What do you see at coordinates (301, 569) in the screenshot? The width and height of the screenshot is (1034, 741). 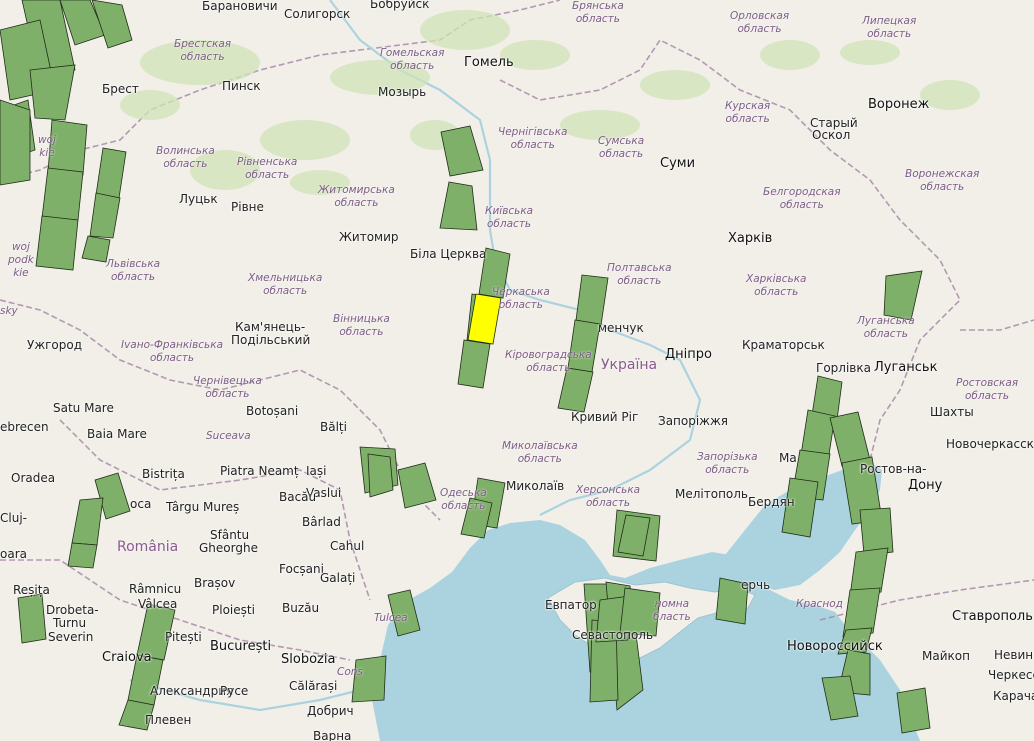 I see `city-label: Focșani` at bounding box center [301, 569].